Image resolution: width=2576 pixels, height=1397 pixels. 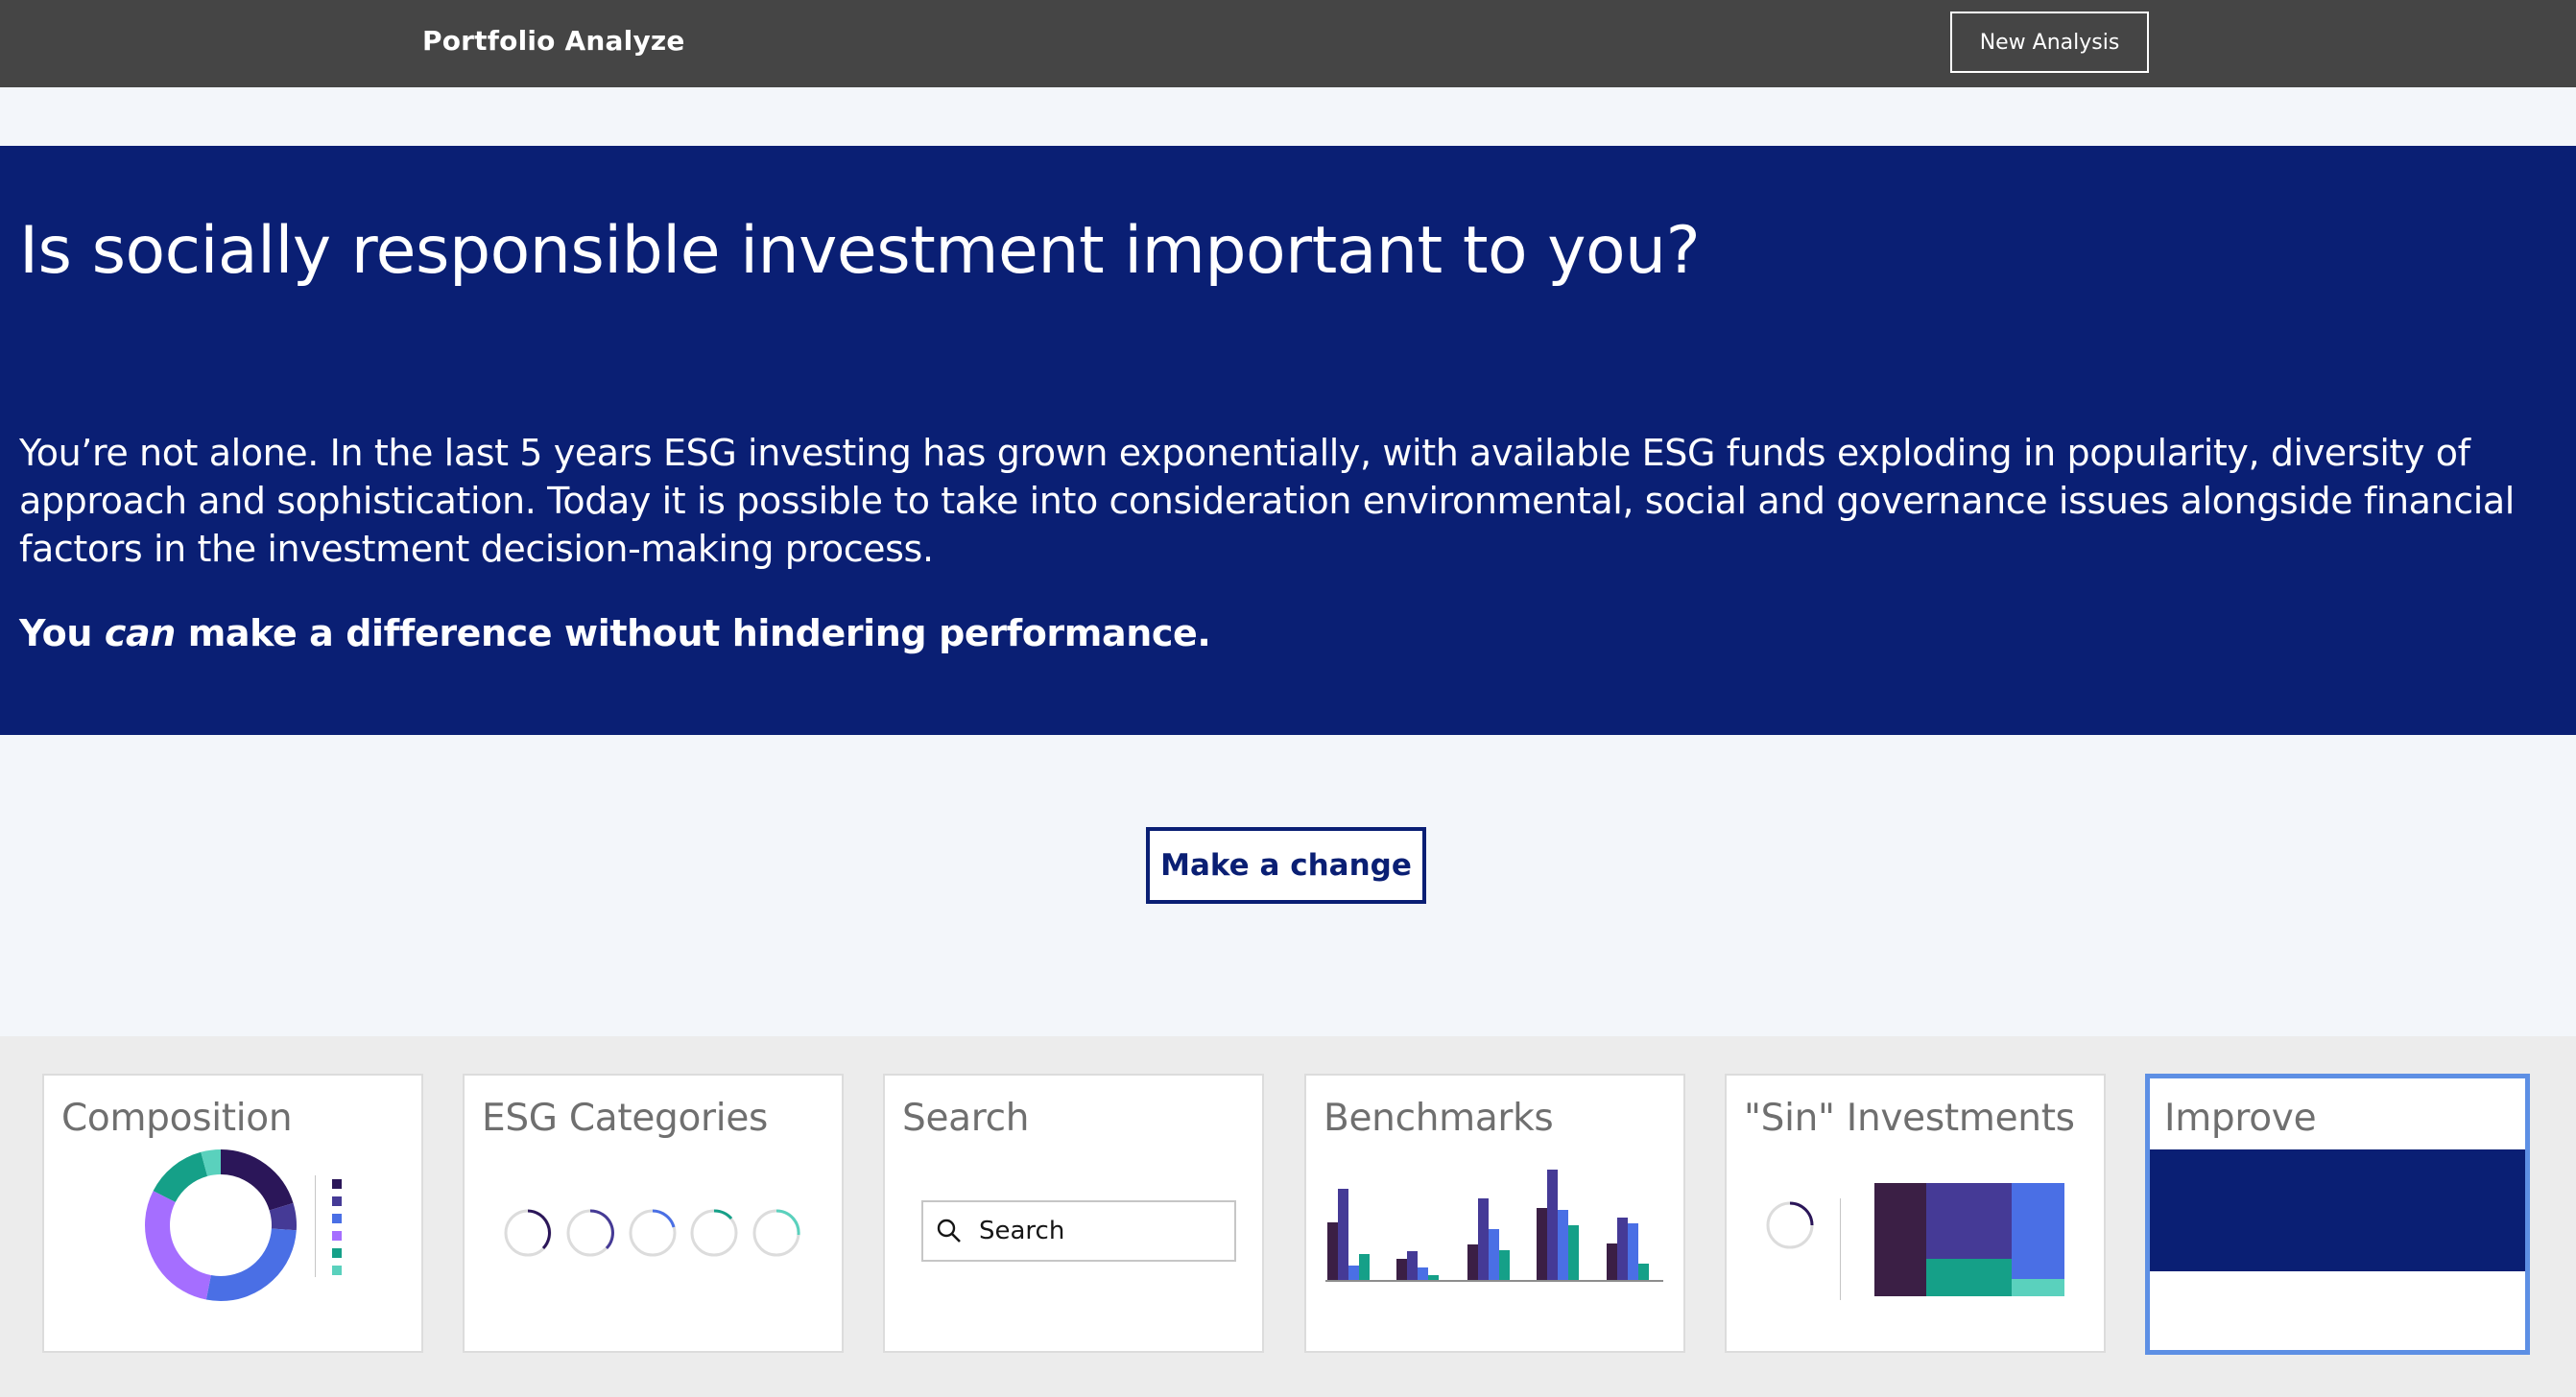 I want to click on search-icon, so click(x=949, y=1231).